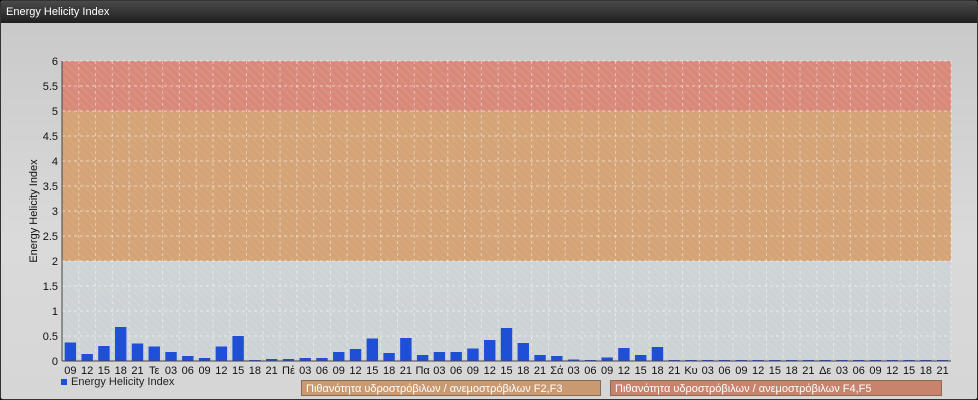 The height and width of the screenshot is (400, 978). What do you see at coordinates (55, 262) in the screenshot?
I see `y-tick-label: 2` at bounding box center [55, 262].